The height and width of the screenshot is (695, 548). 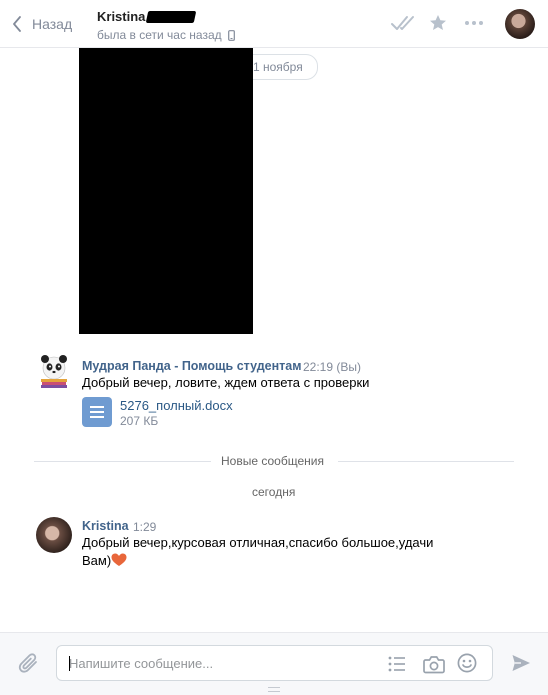 I want to click on heart-icon, so click(x=119, y=559).